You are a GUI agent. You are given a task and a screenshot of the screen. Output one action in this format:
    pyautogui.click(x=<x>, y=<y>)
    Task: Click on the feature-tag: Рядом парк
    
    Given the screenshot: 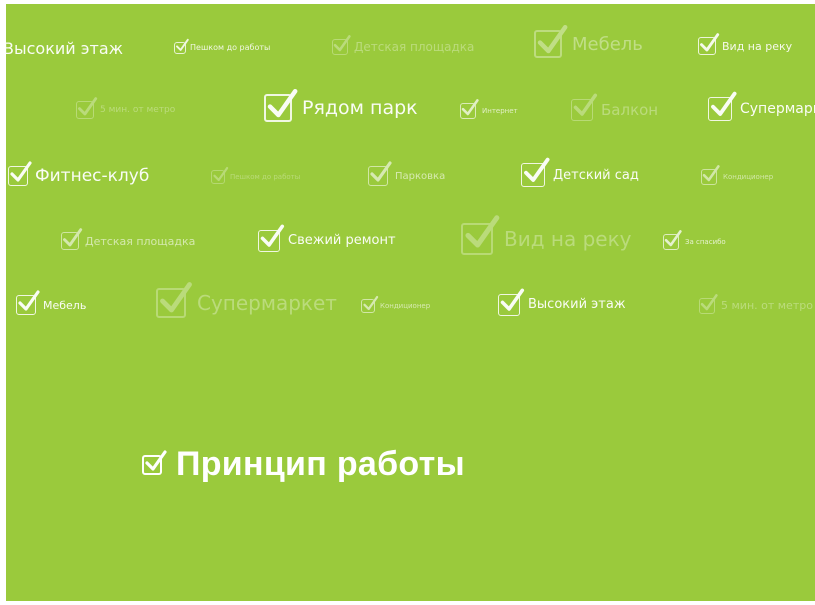 What is the action you would take?
    pyautogui.click(x=341, y=105)
    